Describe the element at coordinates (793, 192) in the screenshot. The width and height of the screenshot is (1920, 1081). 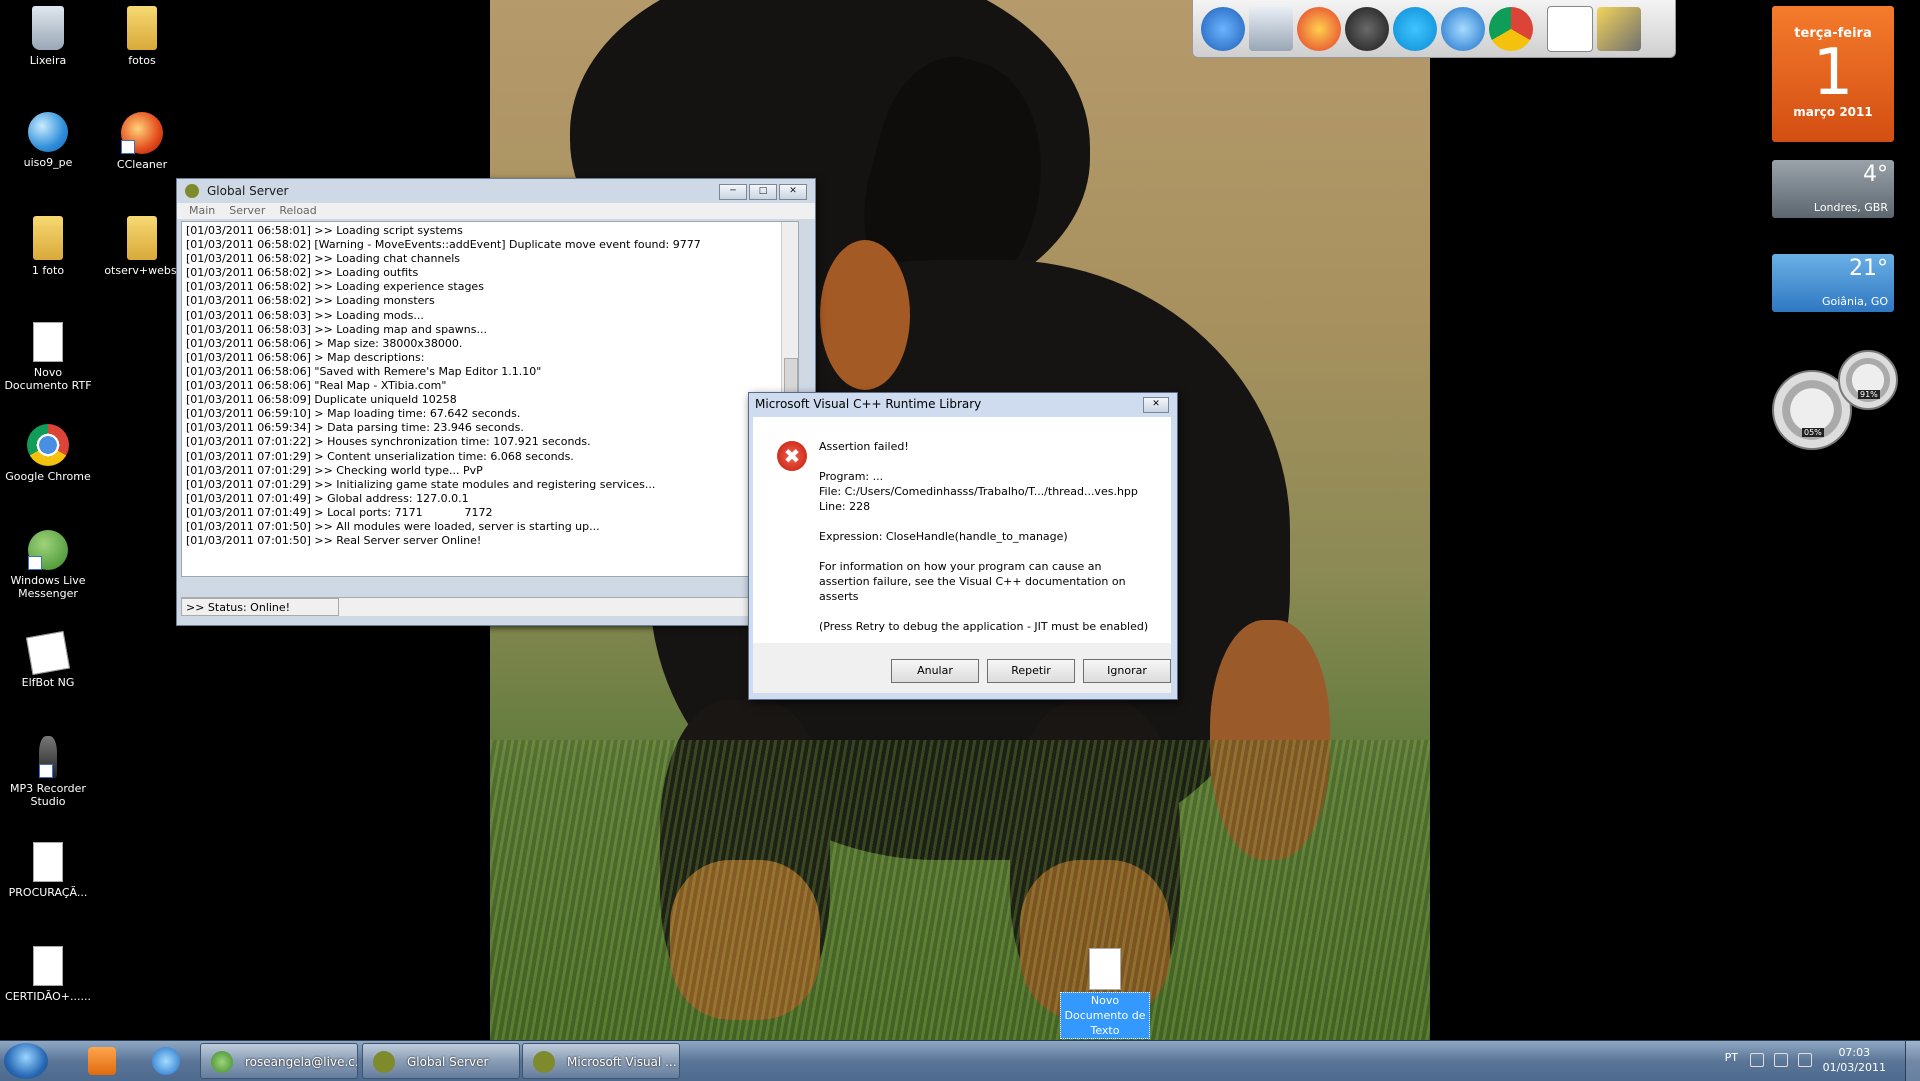
I see `close-button: ✕` at that location.